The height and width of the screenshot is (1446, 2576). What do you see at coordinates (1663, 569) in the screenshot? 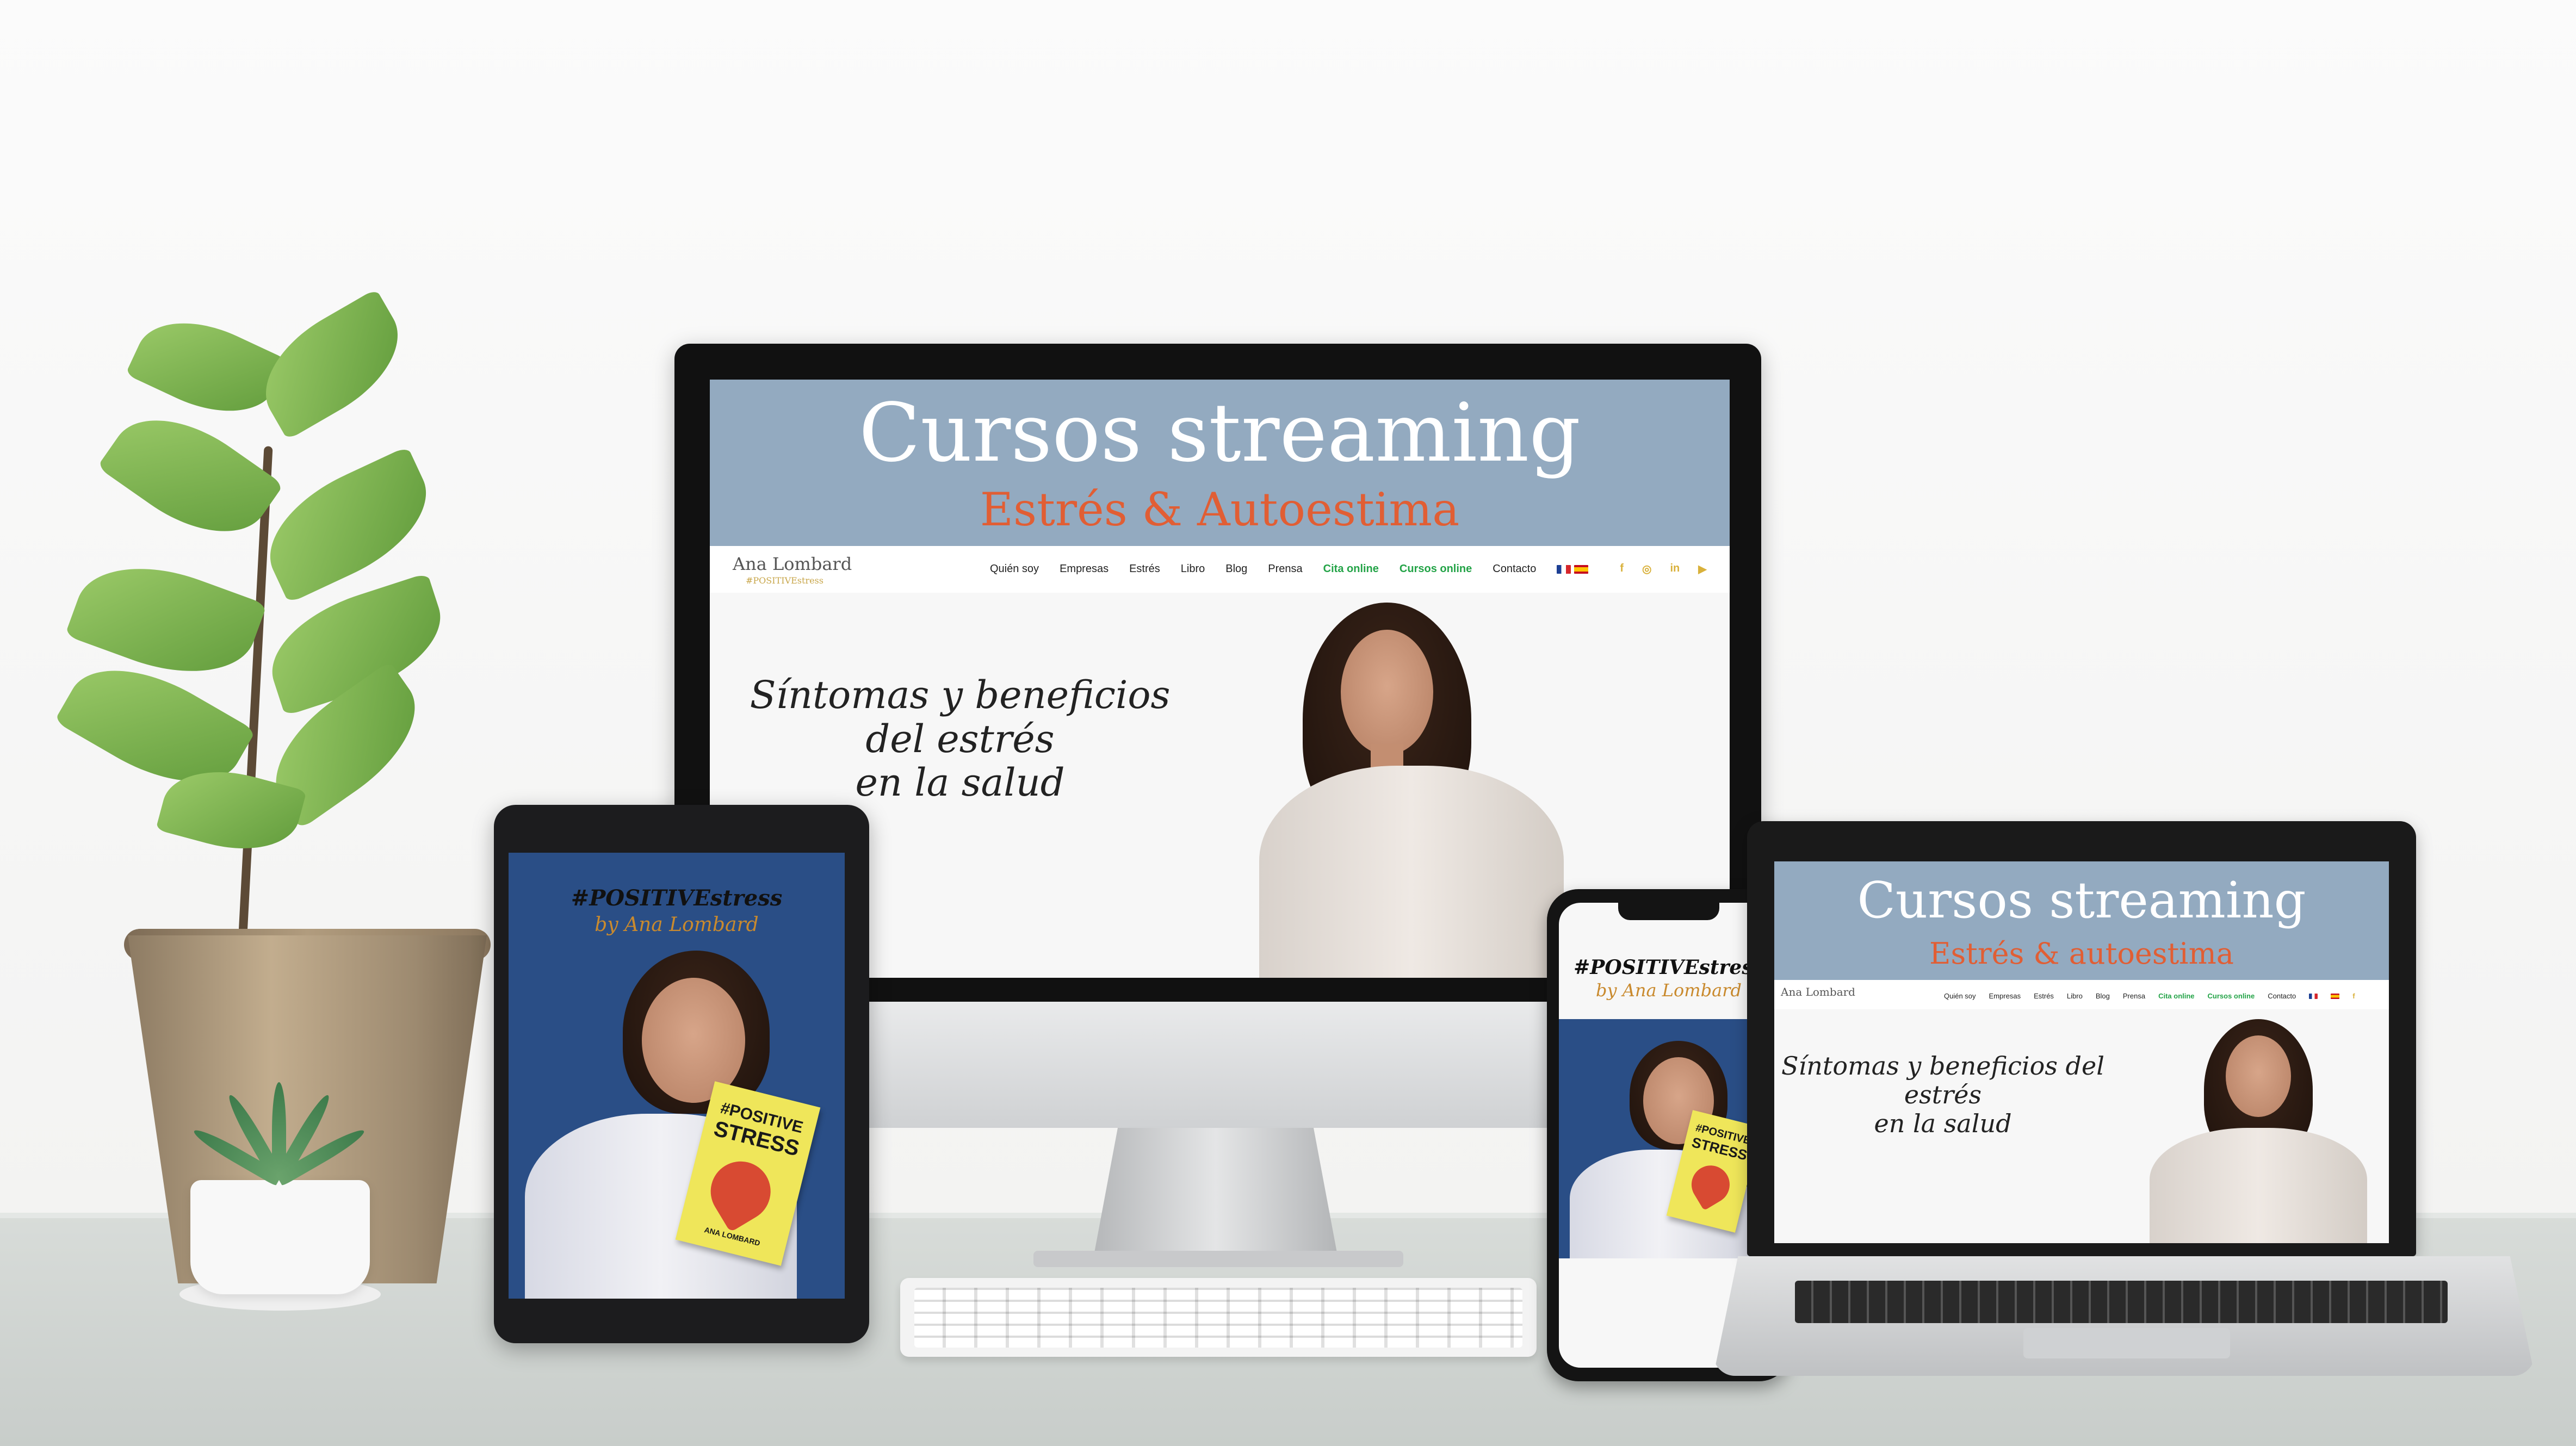
I see `social-icons: f ◎ in ▶` at bounding box center [1663, 569].